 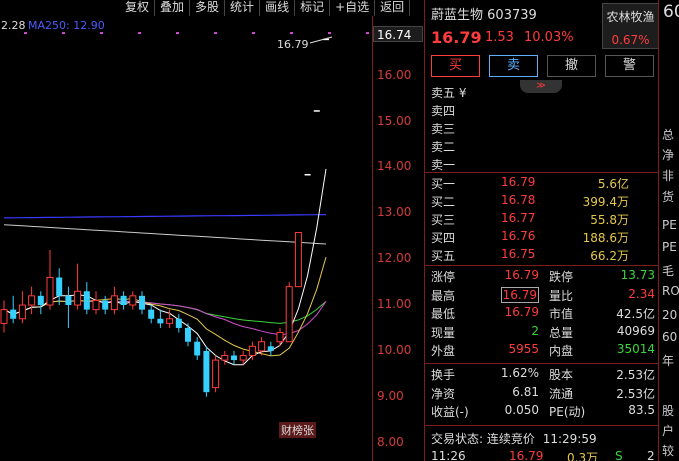 I want to click on quote-row: 最高 16.79 量比 2.34, so click(x=545, y=295).